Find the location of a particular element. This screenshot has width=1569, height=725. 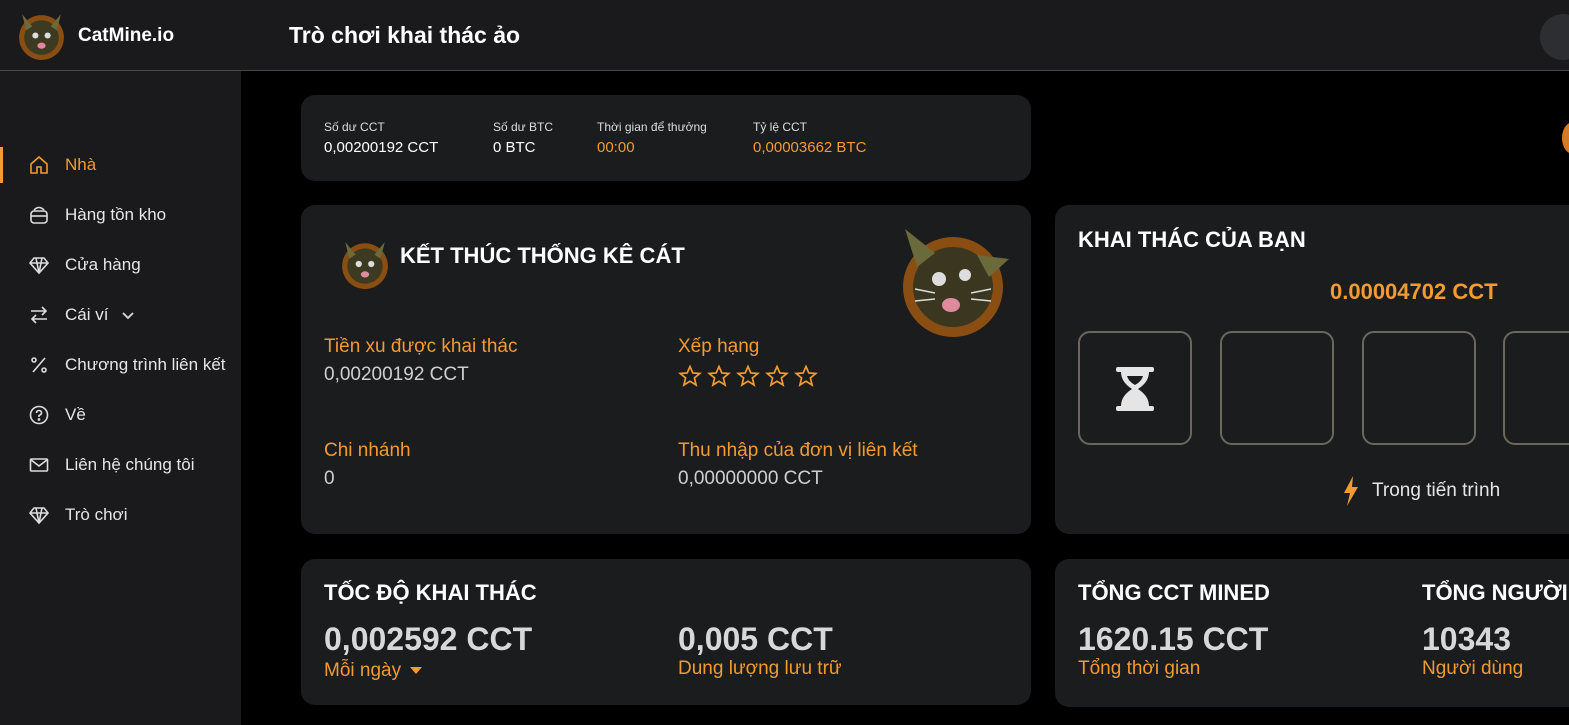

period-label: Mỗi ngày is located at coordinates (363, 670).